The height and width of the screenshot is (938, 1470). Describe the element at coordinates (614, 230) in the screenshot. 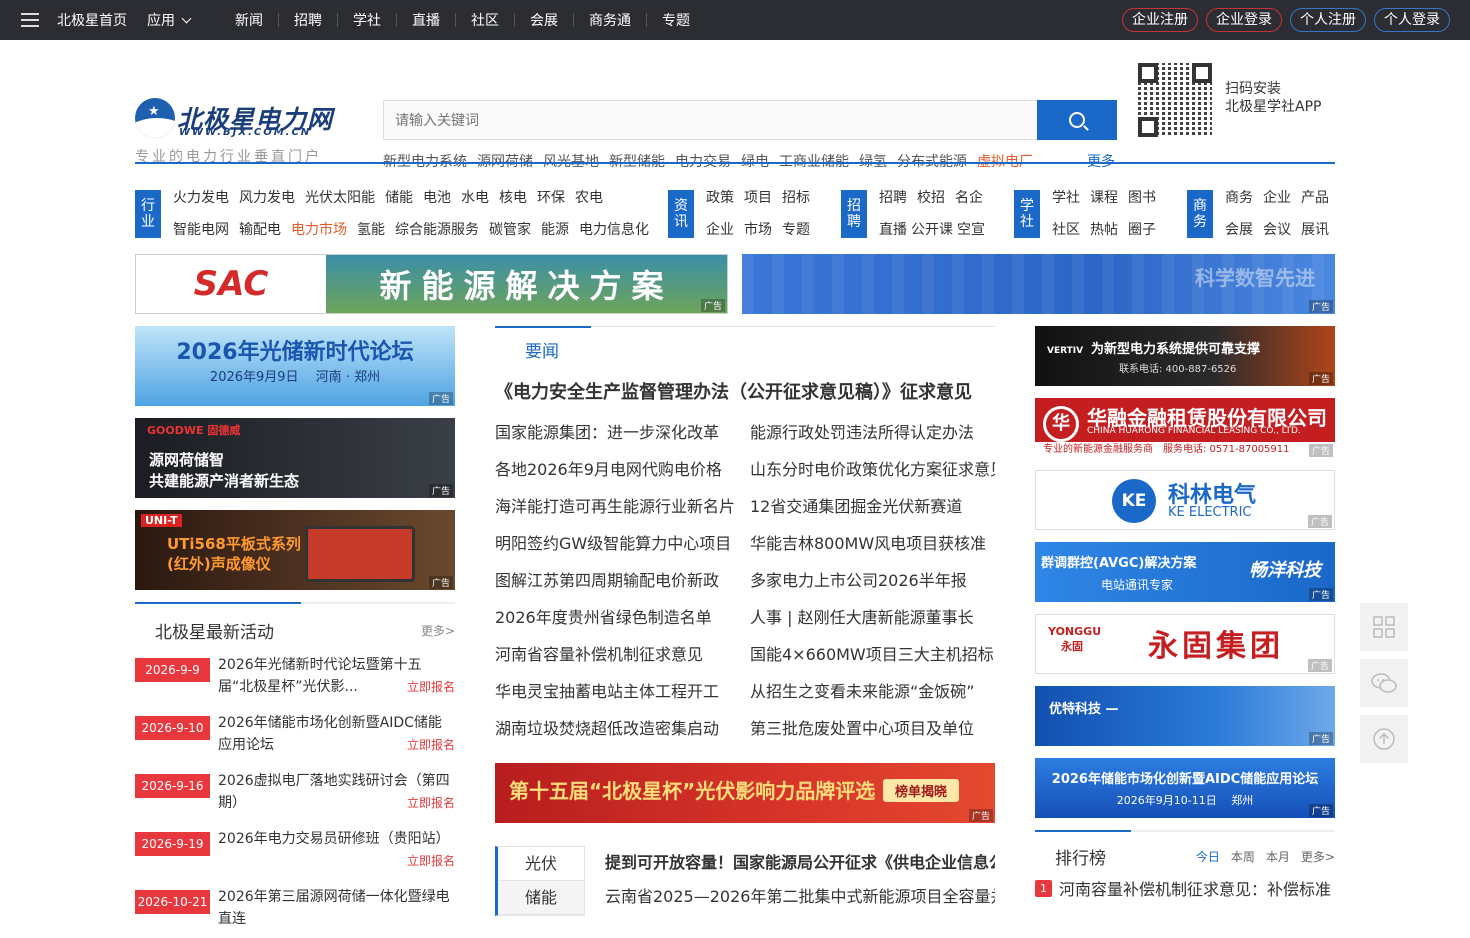

I see `category-link: 电力信息化` at that location.